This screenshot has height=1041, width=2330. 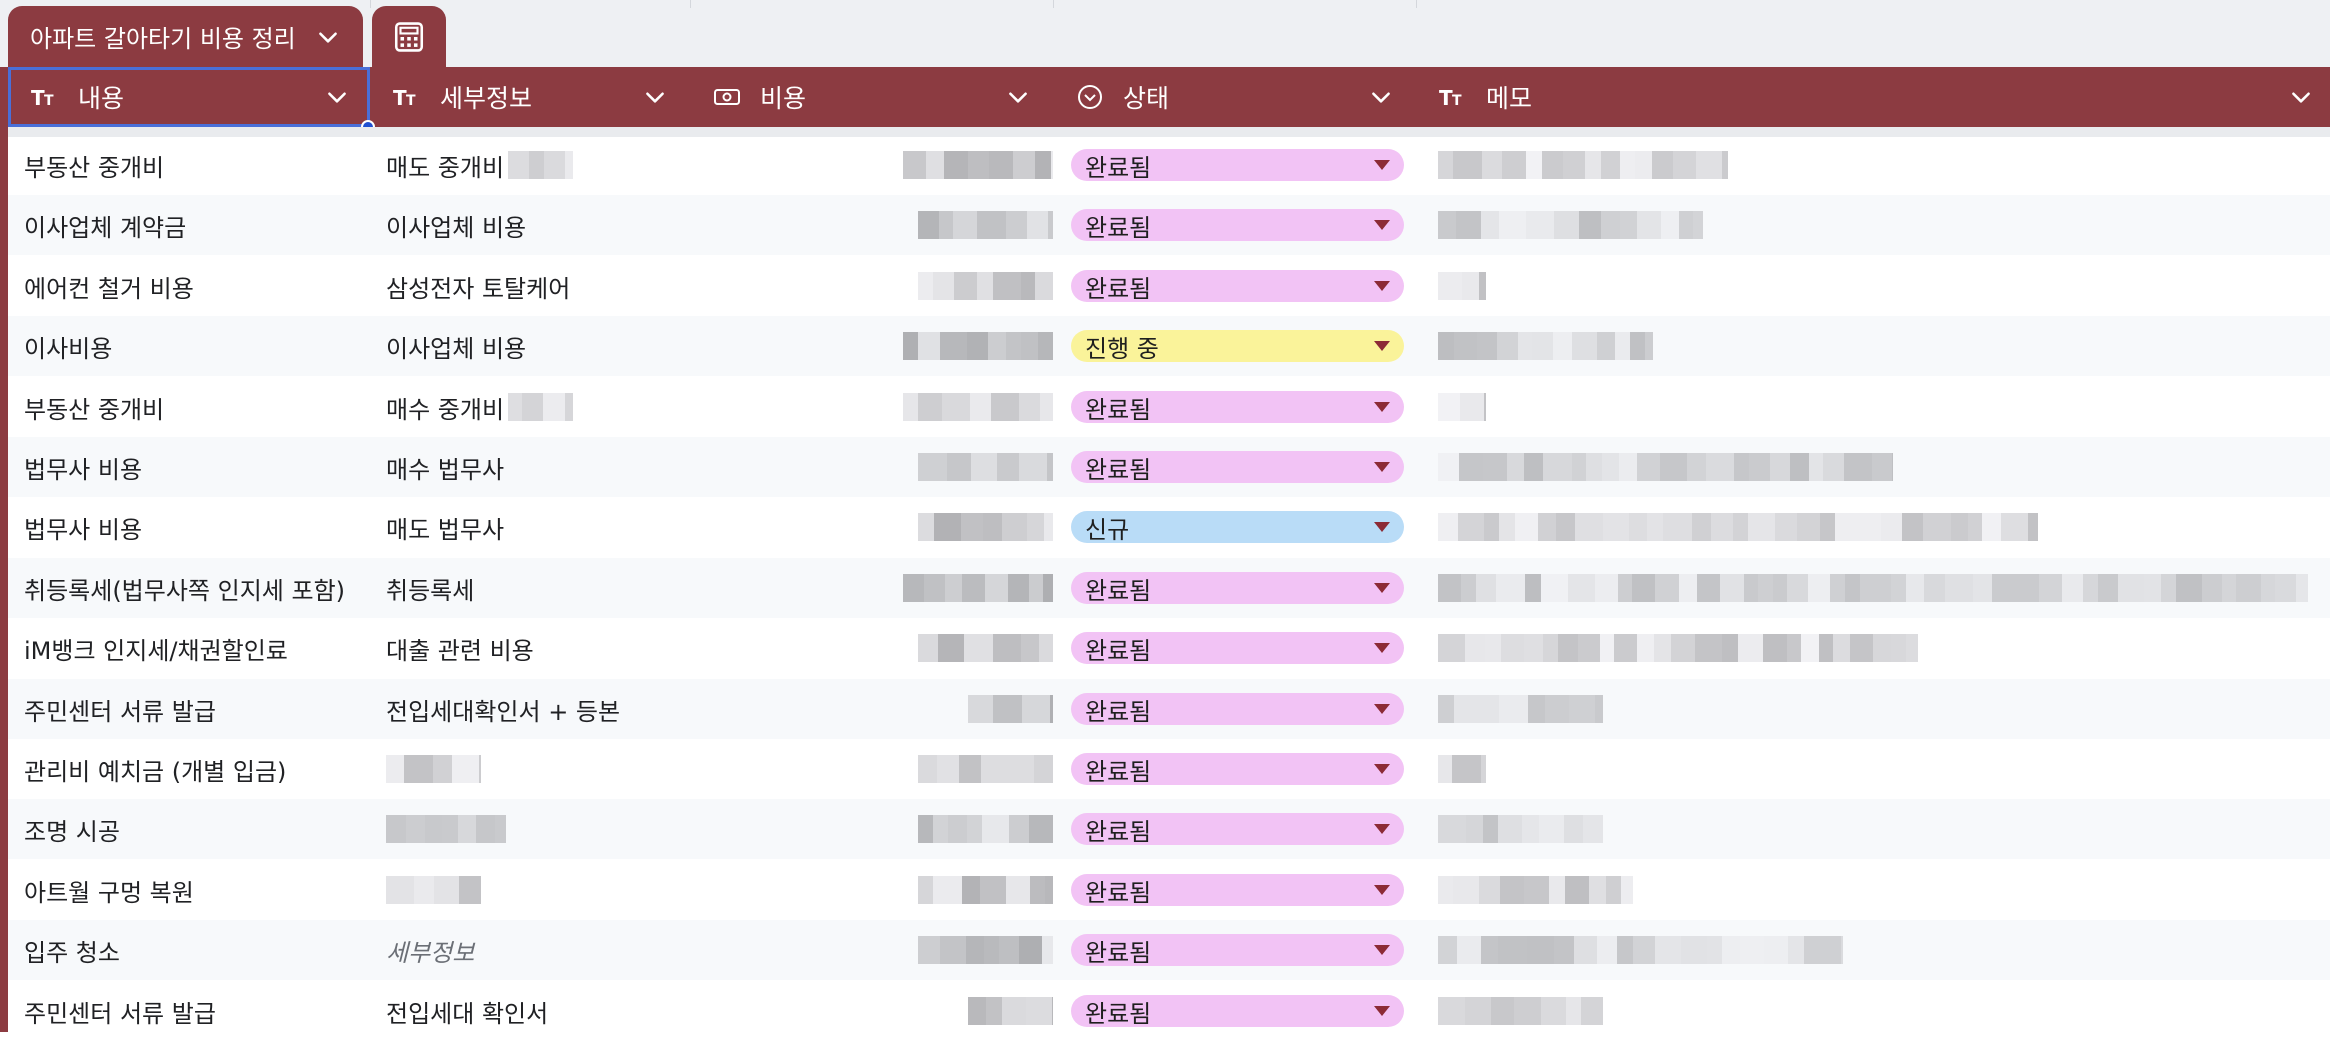 I want to click on table-row: 취등록세(법무사쪽 인지세 포함) 취등록세 완료됨, so click(x=1169, y=588).